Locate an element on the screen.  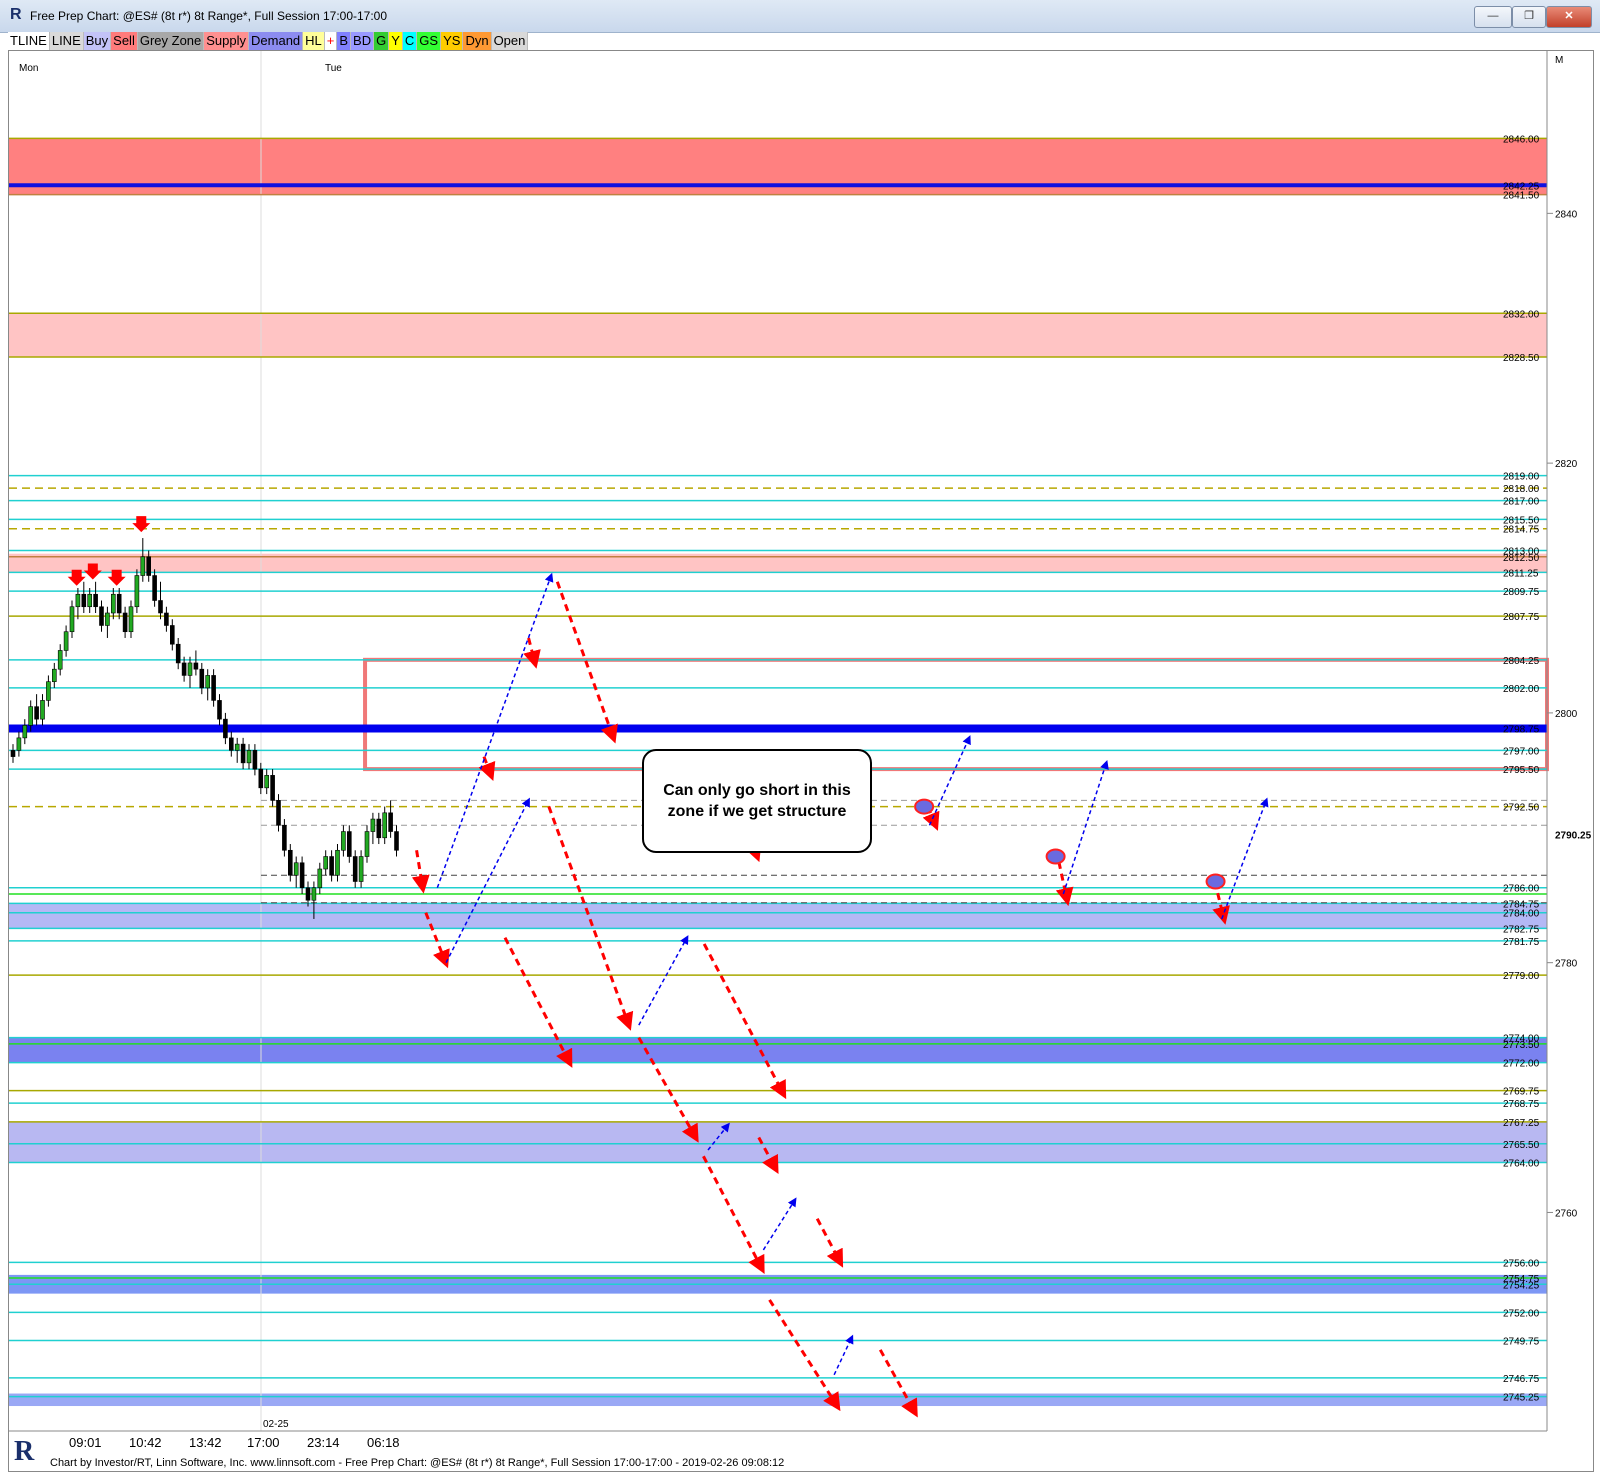
level-label-21: 2786.00 is located at coordinates (1521, 889).